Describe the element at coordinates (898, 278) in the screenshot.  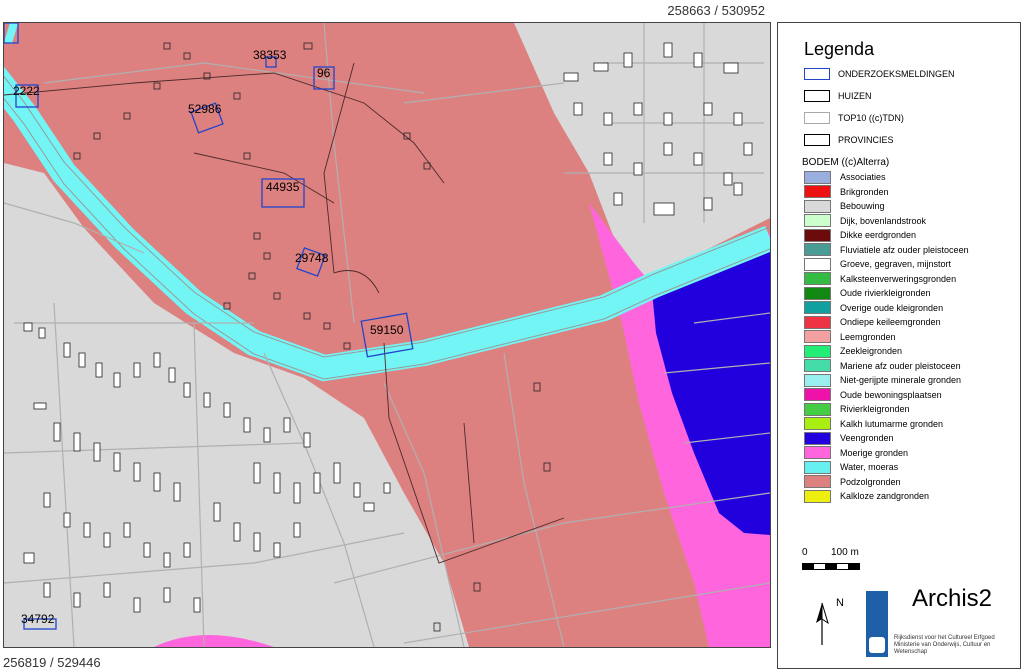
I see `legend-bodem-label: Kalksteenverweringsgronden` at that location.